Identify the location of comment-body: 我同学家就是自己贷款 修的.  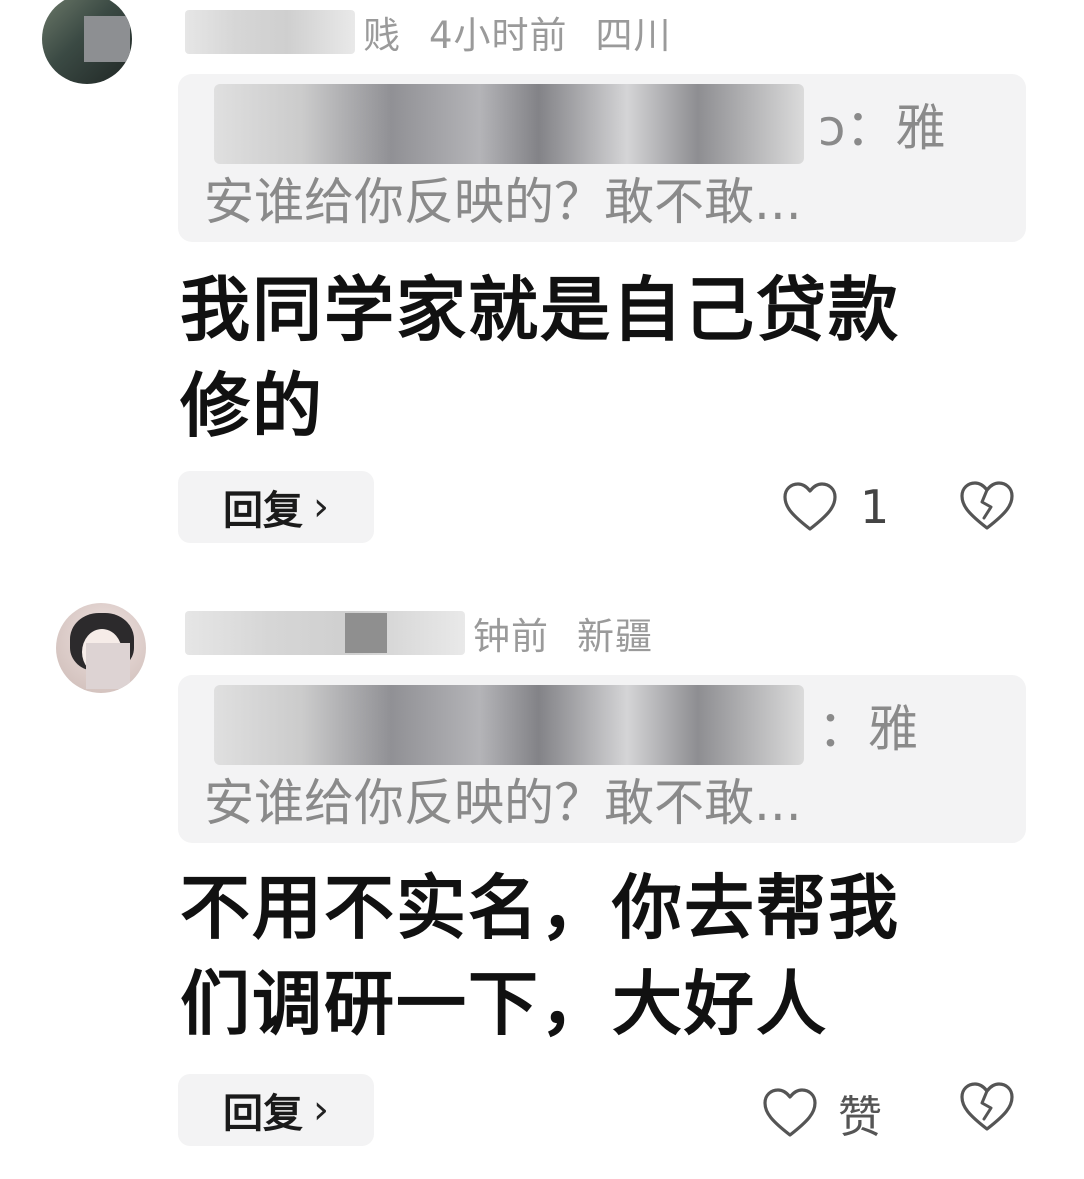
(575, 358).